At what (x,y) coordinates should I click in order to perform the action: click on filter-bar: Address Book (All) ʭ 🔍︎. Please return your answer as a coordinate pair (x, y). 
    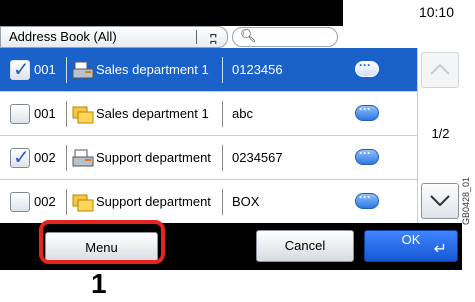
    Looking at the image, I should click on (231, 37).